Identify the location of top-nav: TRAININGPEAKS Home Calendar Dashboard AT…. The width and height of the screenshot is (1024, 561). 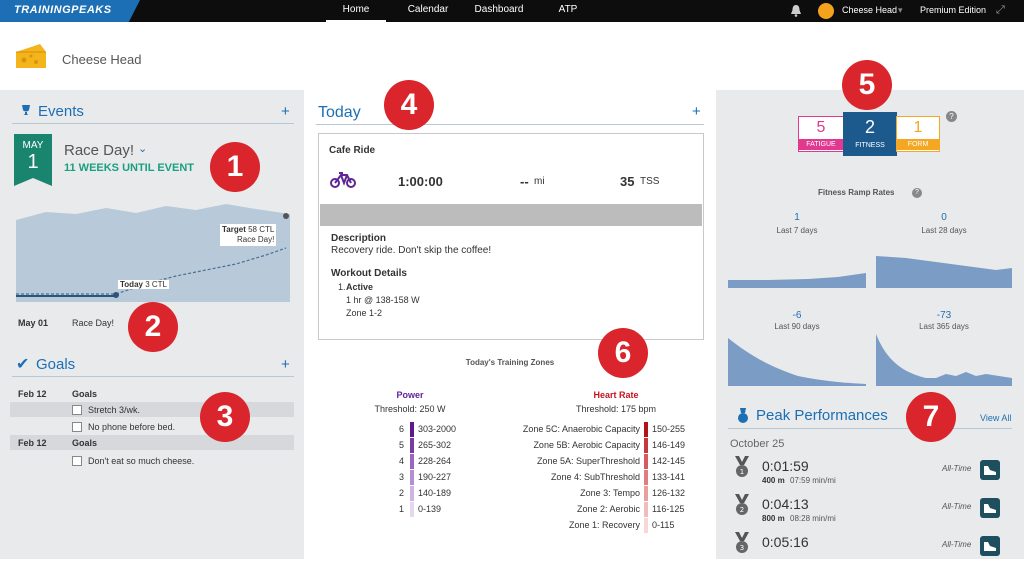
(512, 11).